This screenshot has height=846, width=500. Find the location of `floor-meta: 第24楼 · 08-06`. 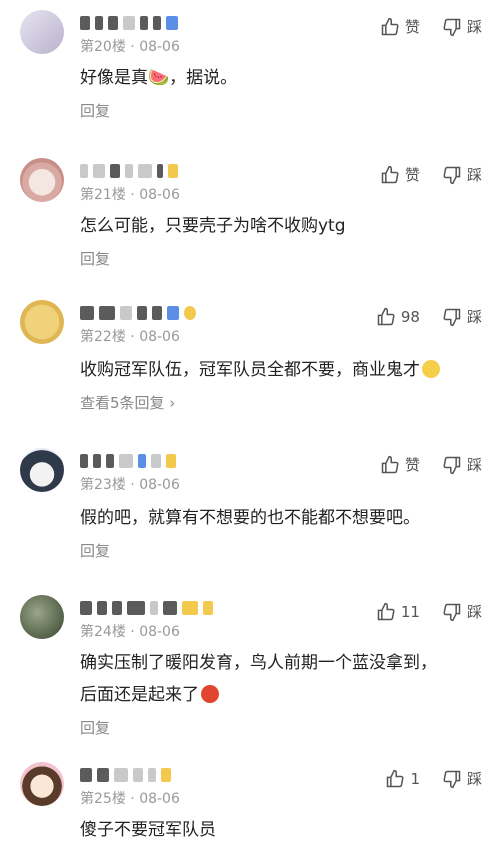

floor-meta: 第24楼 · 08-06 is located at coordinates (130, 632).